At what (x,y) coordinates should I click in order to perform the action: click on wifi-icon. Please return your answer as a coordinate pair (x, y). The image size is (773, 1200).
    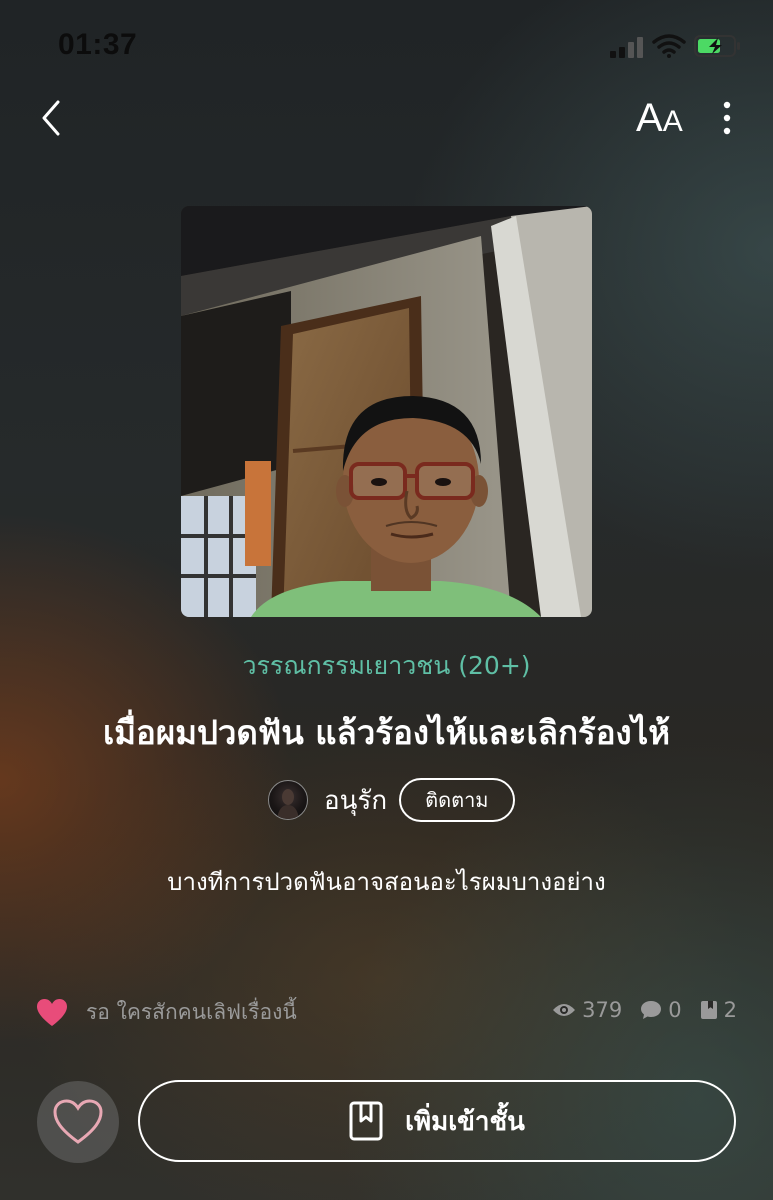
    Looking at the image, I should click on (669, 46).